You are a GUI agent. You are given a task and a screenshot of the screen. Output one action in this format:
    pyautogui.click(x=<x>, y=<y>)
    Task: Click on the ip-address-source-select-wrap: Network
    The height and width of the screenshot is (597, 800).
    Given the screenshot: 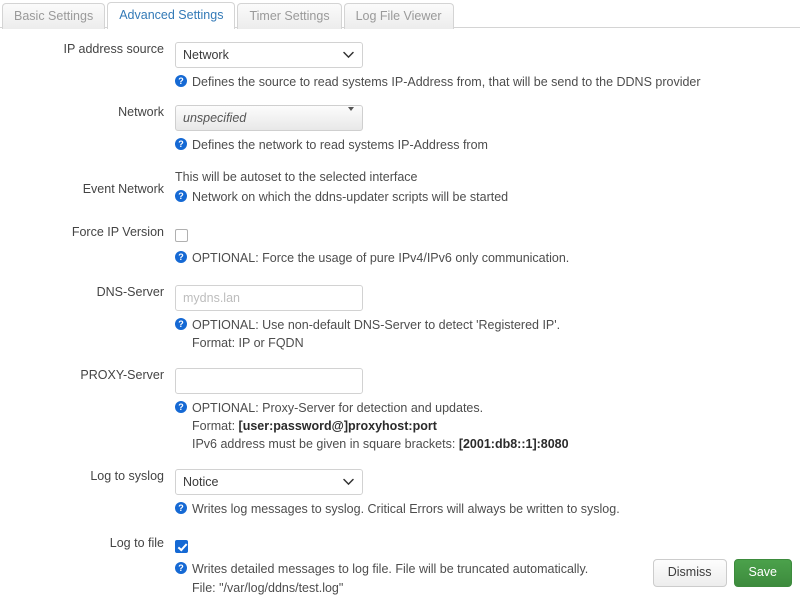 What is the action you would take?
    pyautogui.click(x=269, y=55)
    